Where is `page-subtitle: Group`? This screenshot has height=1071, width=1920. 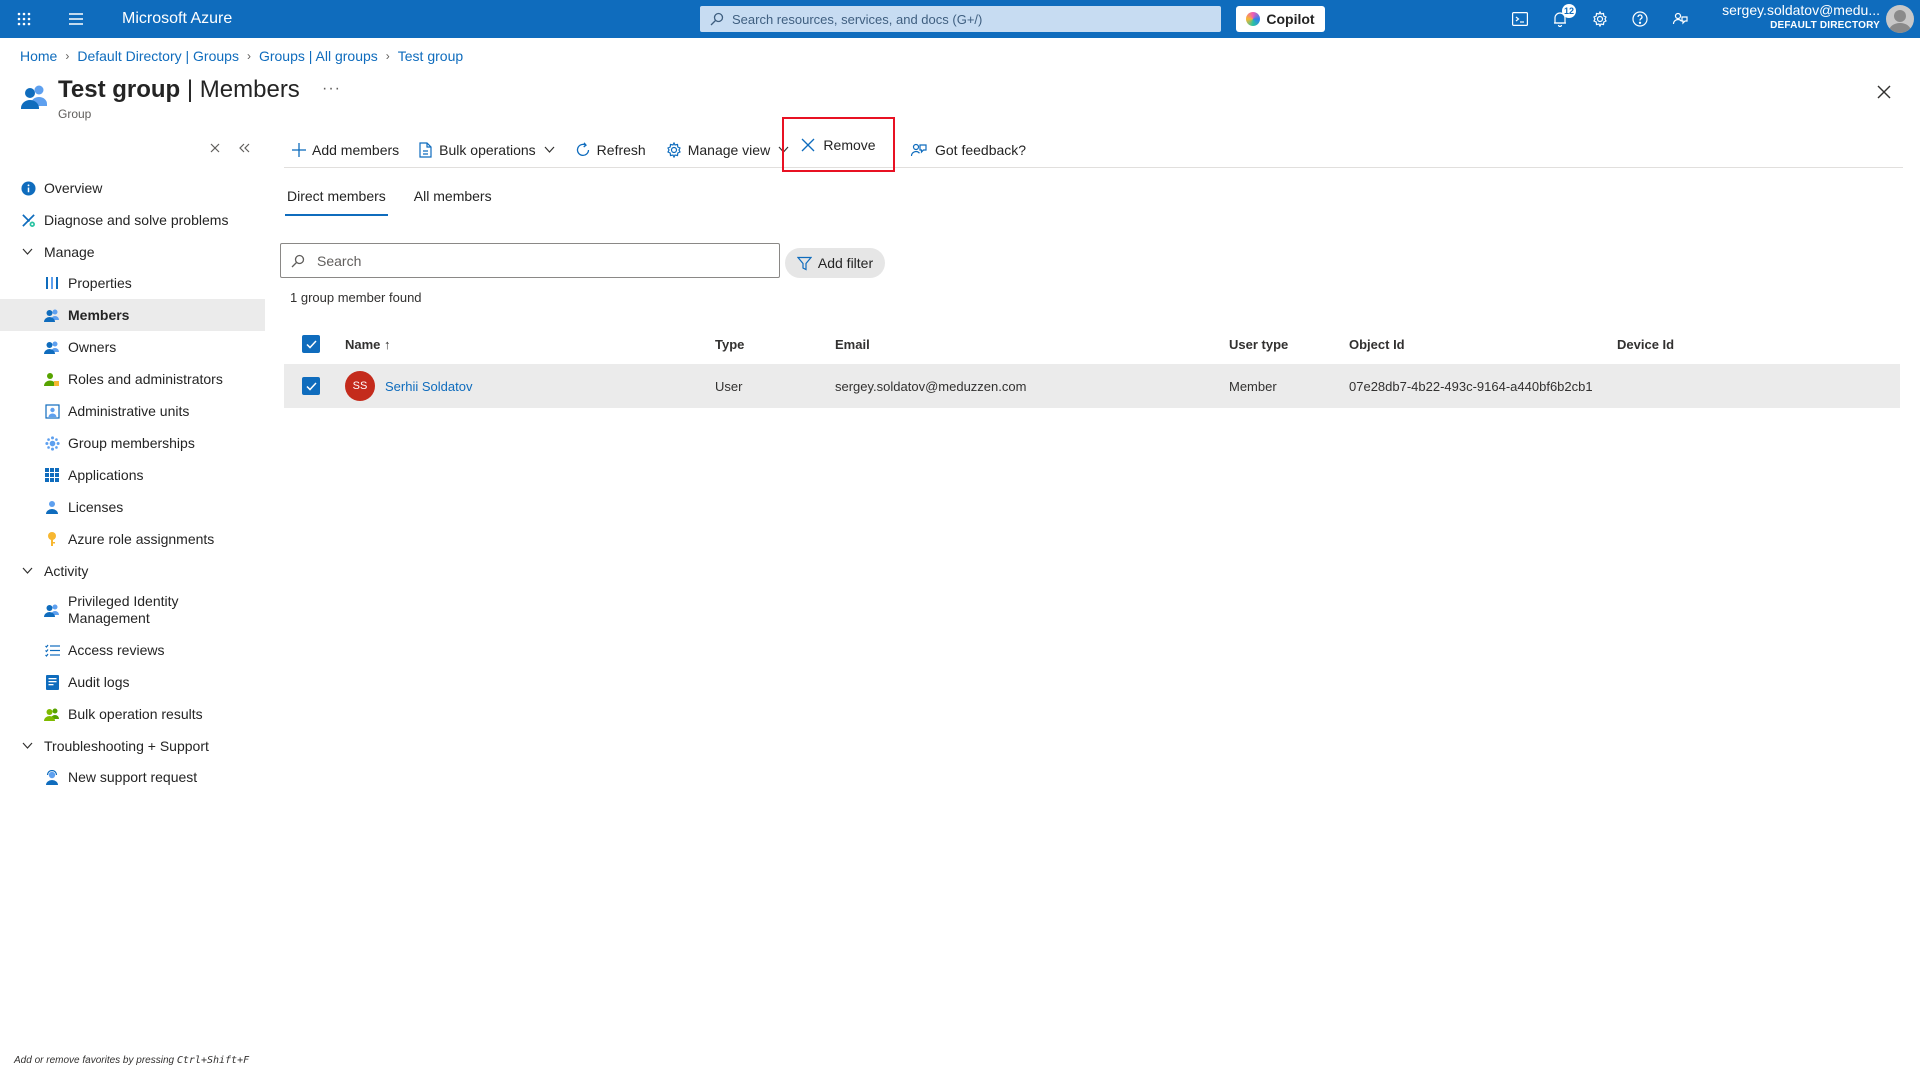
page-subtitle: Group is located at coordinates (75, 114).